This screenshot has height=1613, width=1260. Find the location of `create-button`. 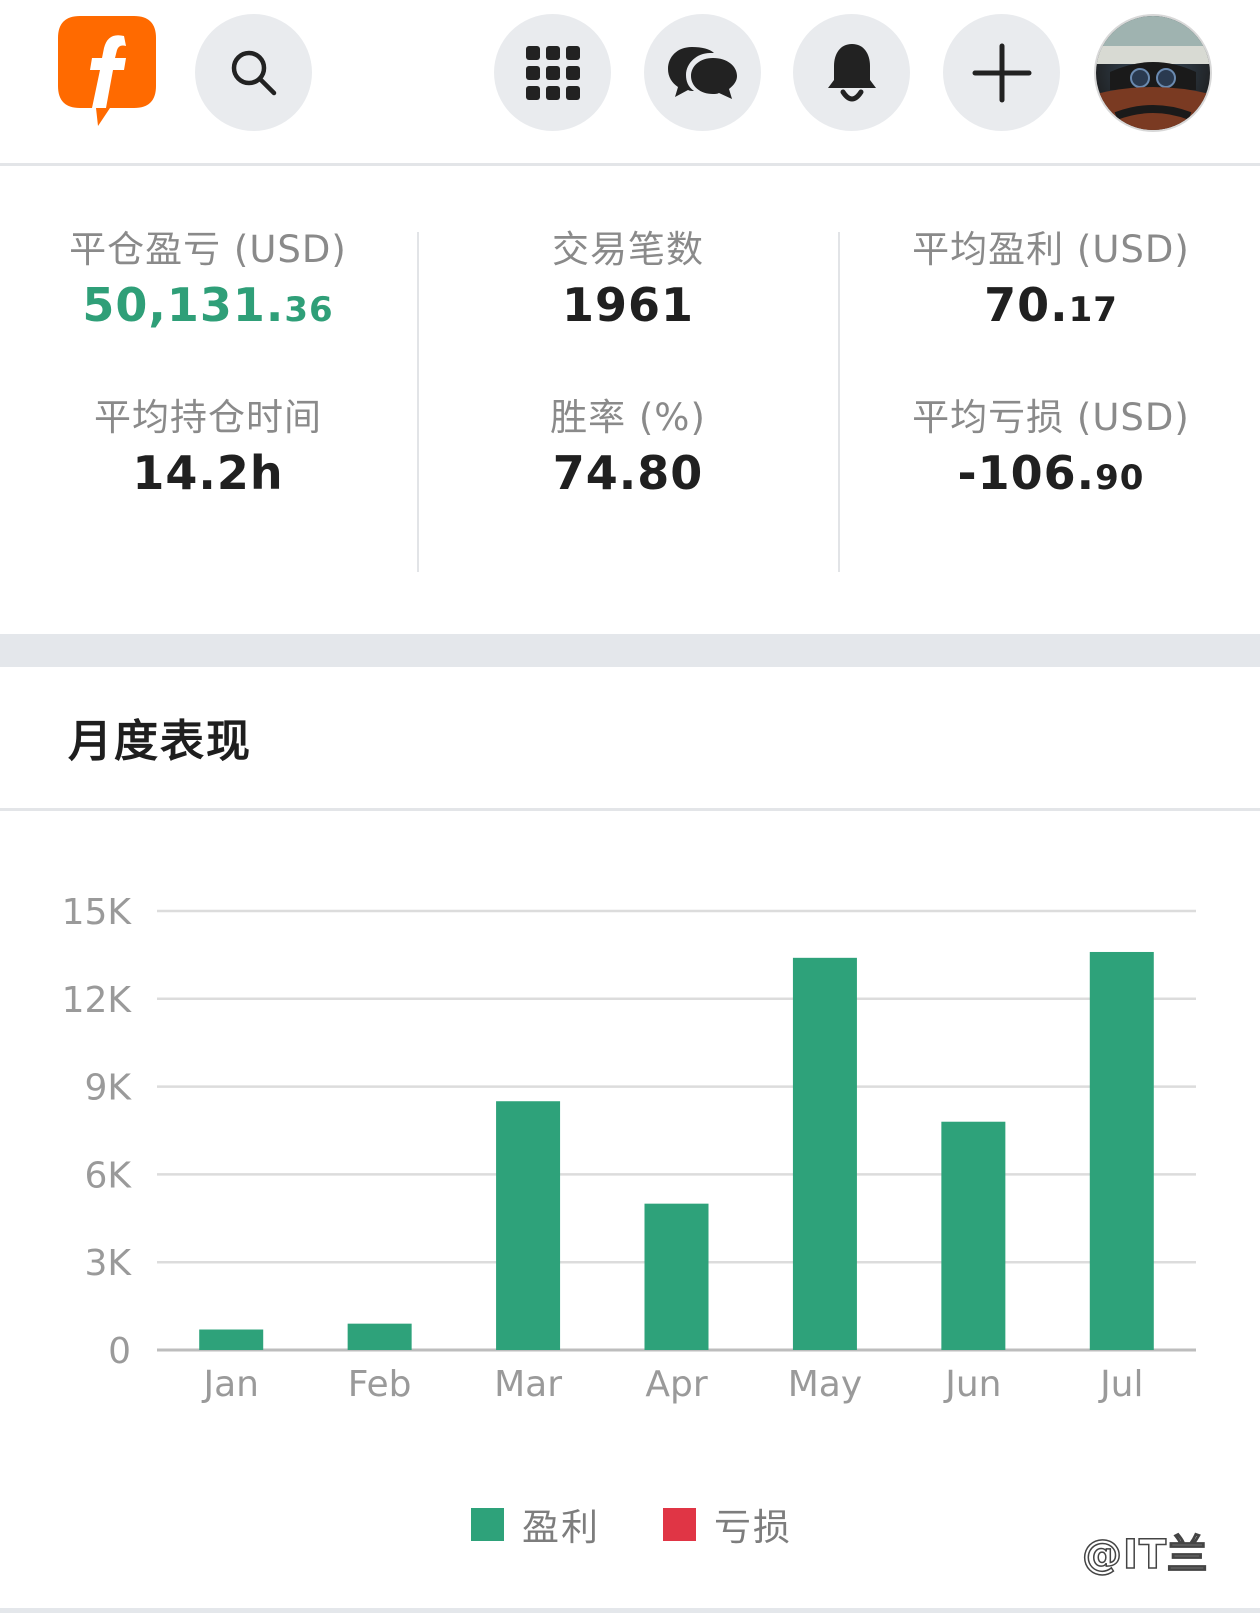

create-button is located at coordinates (1001, 72).